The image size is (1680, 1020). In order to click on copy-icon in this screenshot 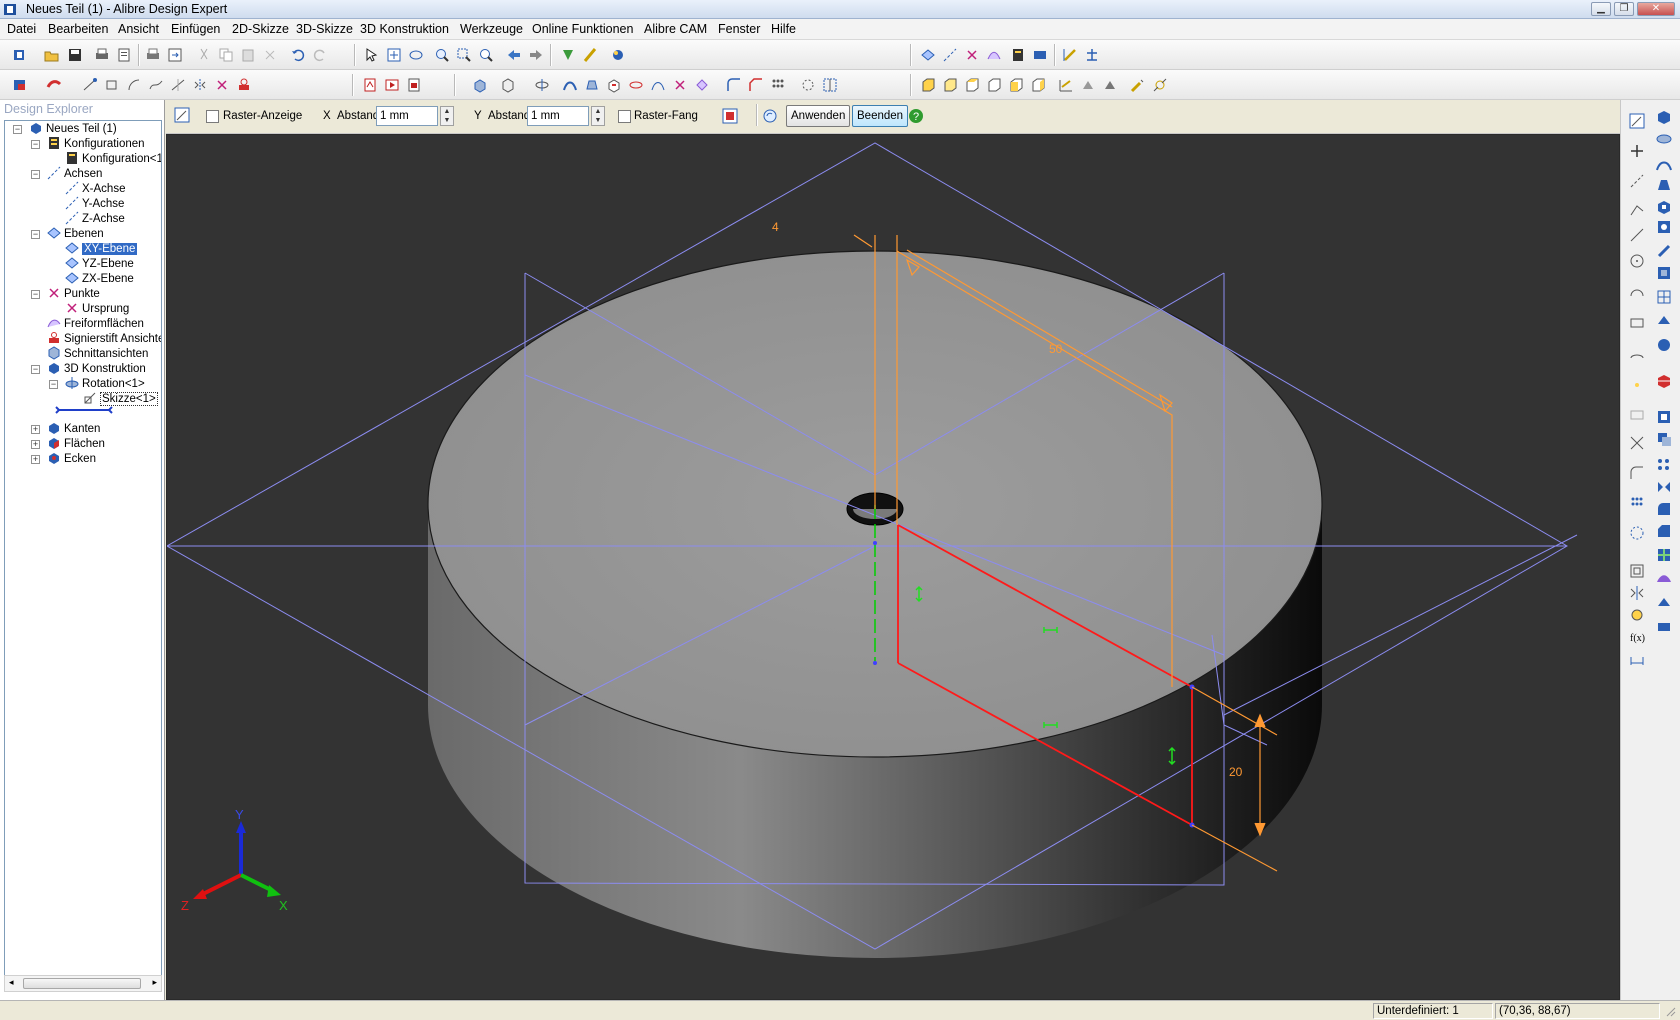, I will do `click(226, 55)`.